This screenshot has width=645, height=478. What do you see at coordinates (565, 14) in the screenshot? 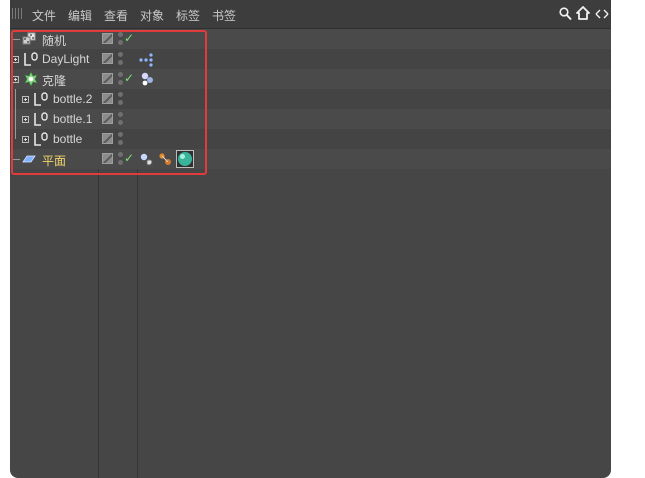
I see `search-icon` at bounding box center [565, 14].